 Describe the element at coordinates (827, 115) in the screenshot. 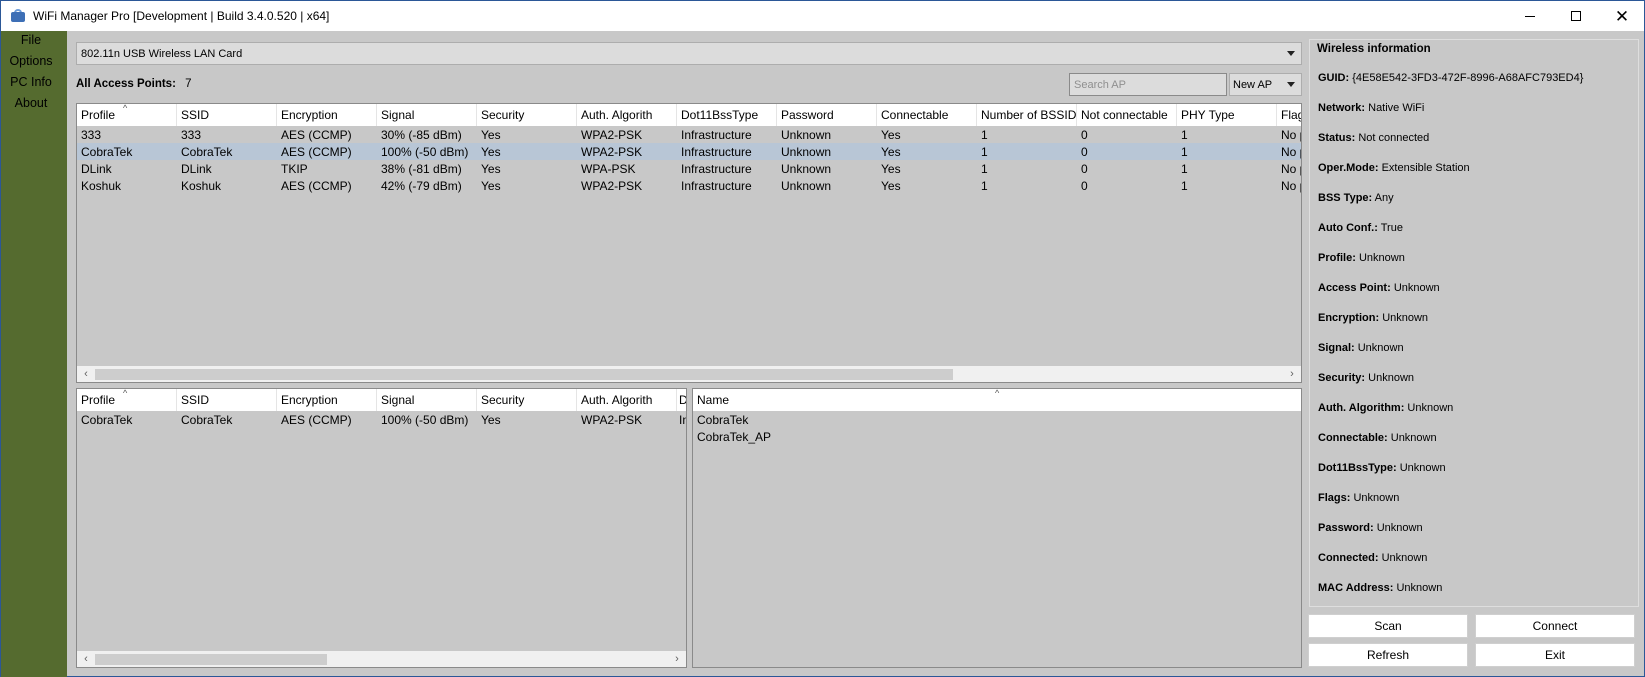

I see `column-header: Password` at that location.